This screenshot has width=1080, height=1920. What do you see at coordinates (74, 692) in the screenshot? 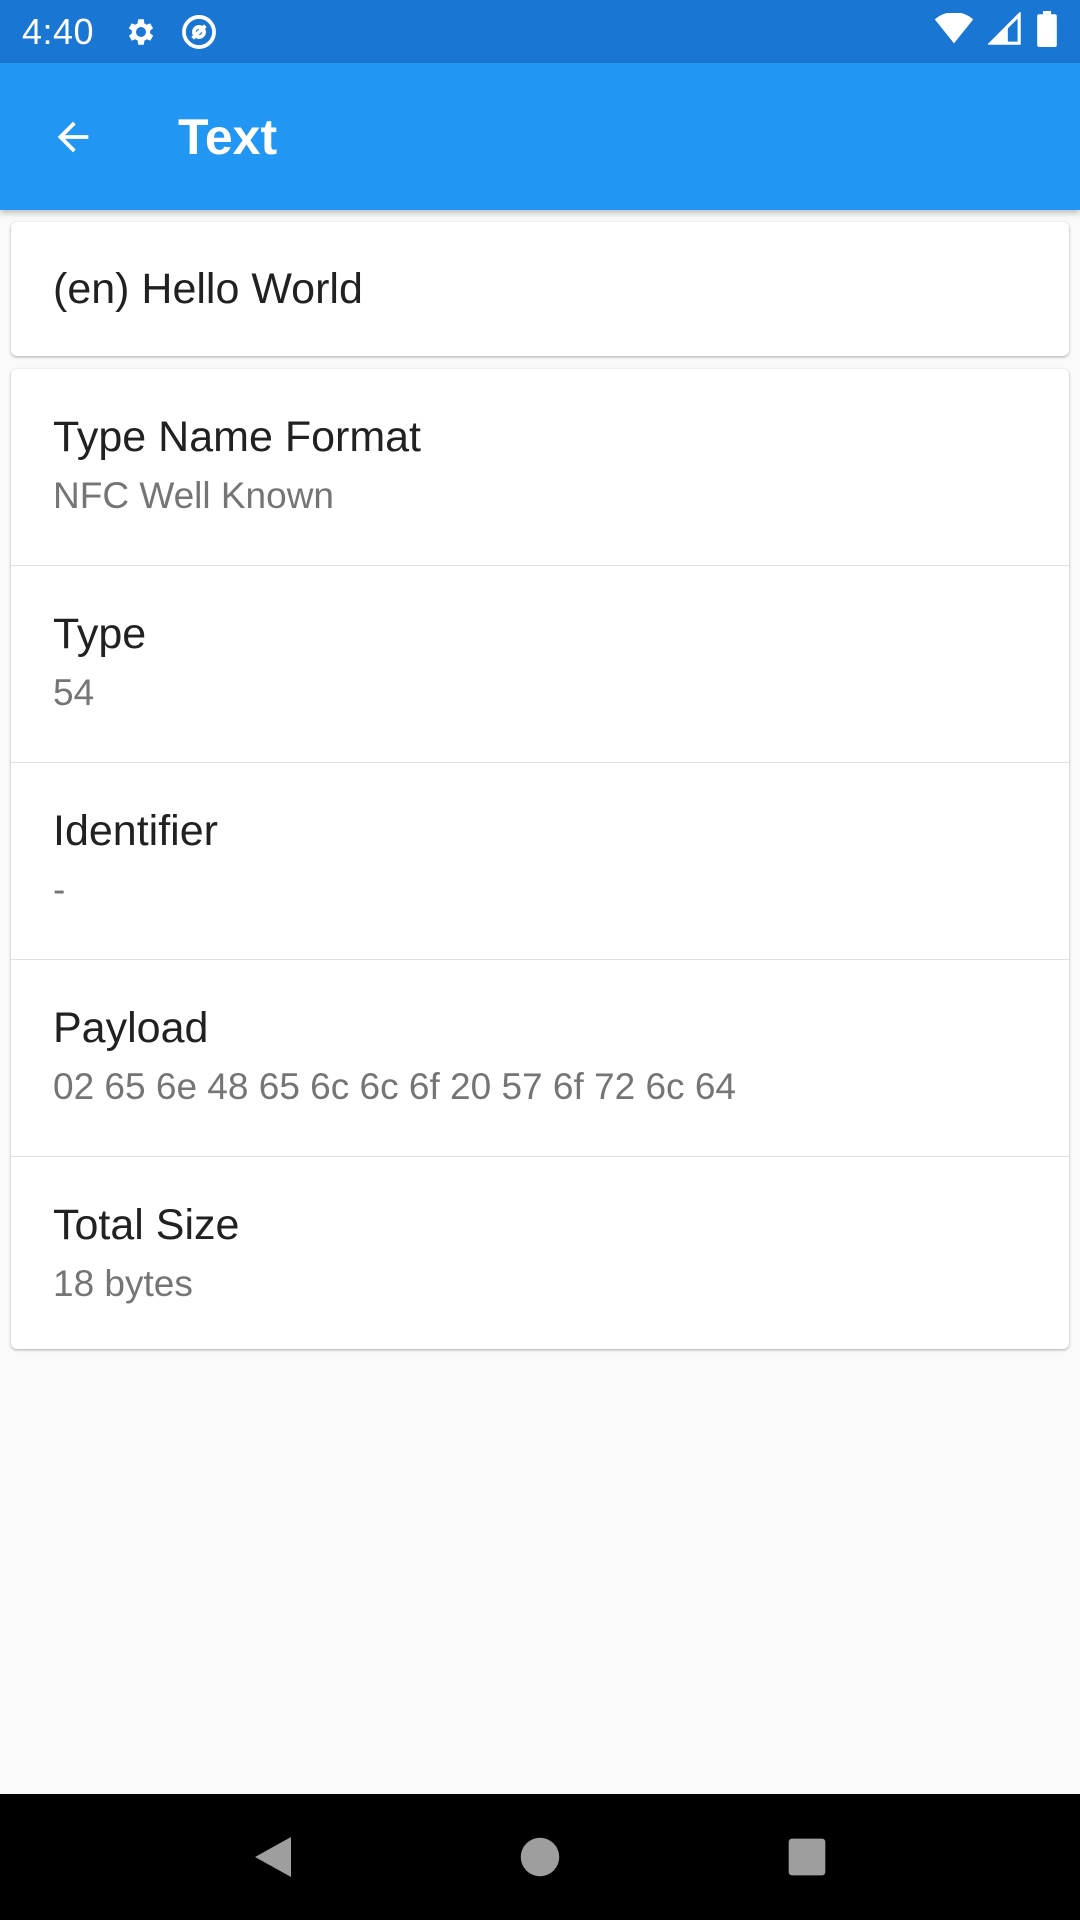
I see `detail-value: 54` at bounding box center [74, 692].